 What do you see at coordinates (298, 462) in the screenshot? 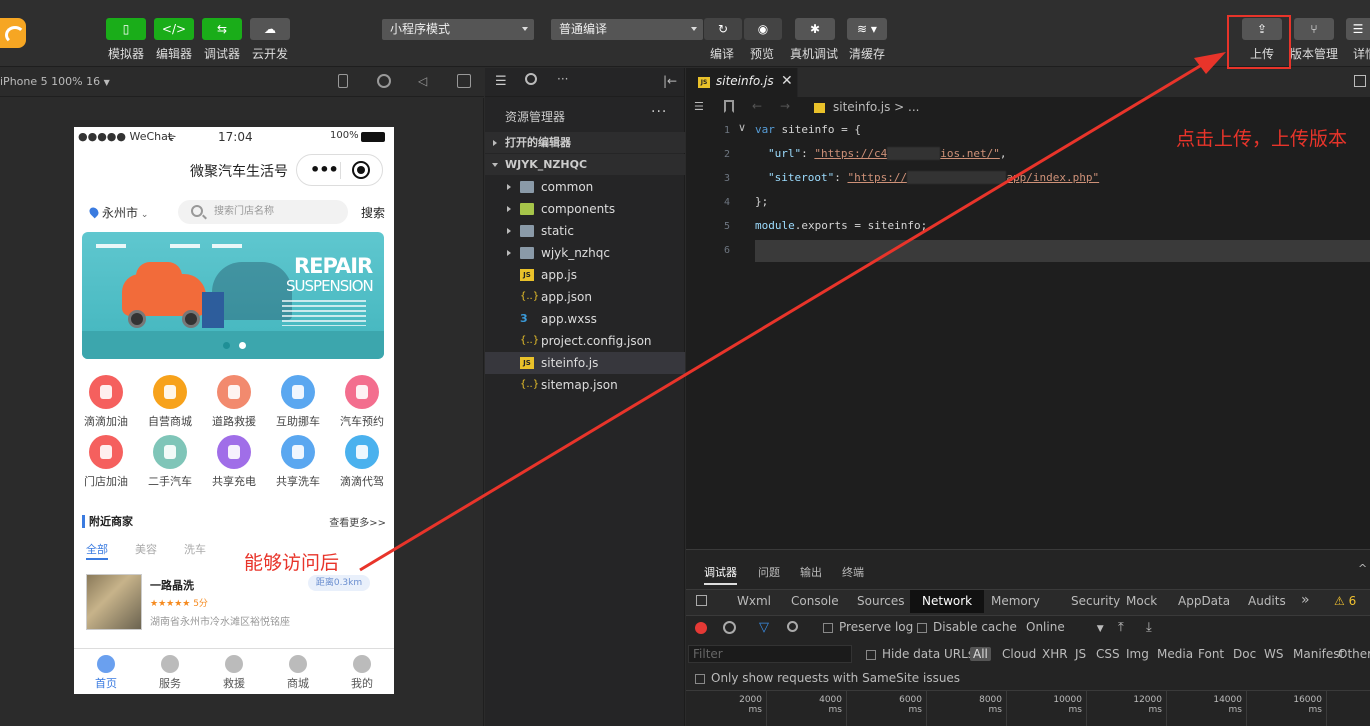
I see `service-item: 共享洗车` at bounding box center [298, 462].